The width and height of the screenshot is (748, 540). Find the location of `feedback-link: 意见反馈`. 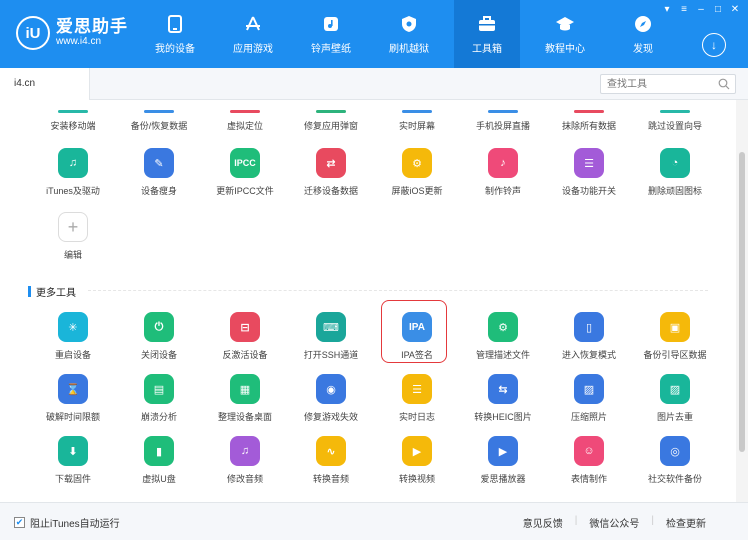

feedback-link: 意见反馈 is located at coordinates (543, 522).